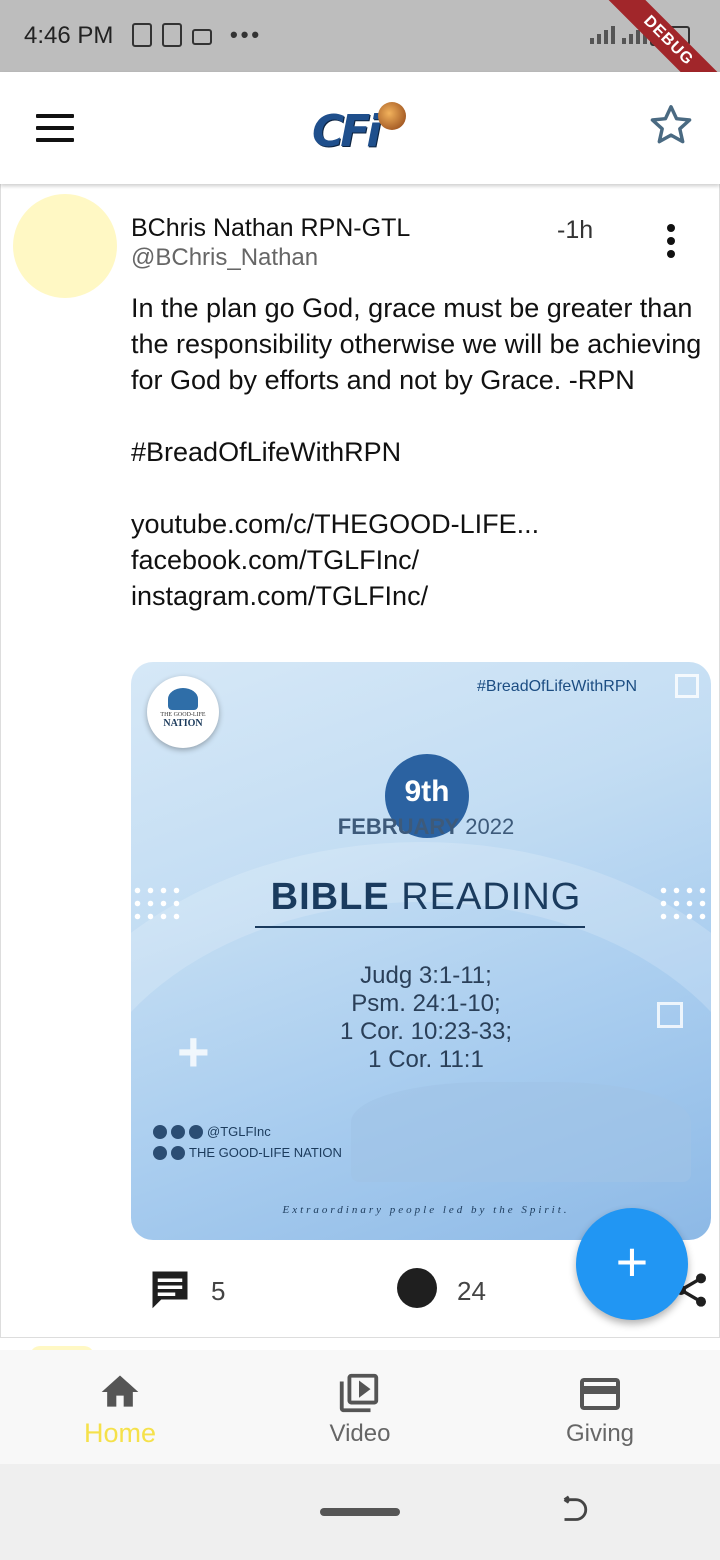  Describe the element at coordinates (346, 131) in the screenshot. I see `app-logo-text: CFi` at that location.